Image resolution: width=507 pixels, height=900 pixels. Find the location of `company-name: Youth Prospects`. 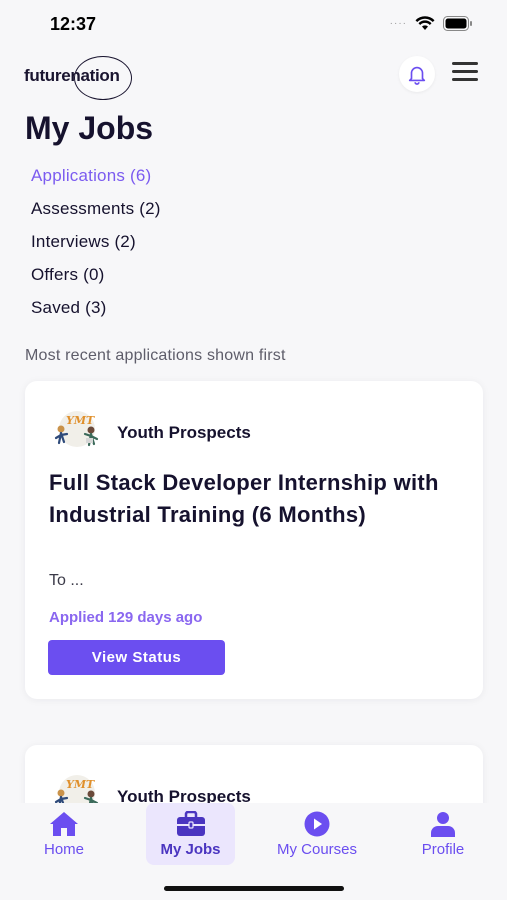

company-name: Youth Prospects is located at coordinates (184, 432).